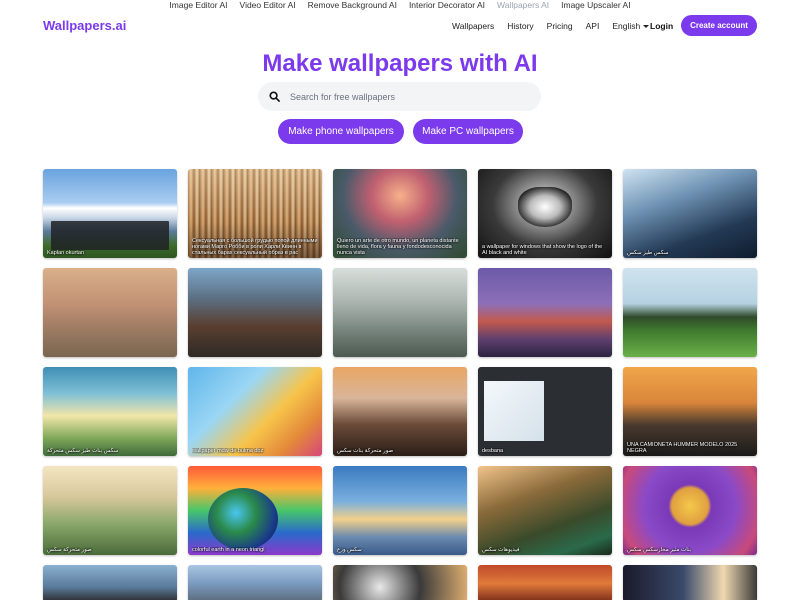 Image resolution: width=800 pixels, height=600 pixels. What do you see at coordinates (646, 26) in the screenshot?
I see `chevron-down-icon` at bounding box center [646, 26].